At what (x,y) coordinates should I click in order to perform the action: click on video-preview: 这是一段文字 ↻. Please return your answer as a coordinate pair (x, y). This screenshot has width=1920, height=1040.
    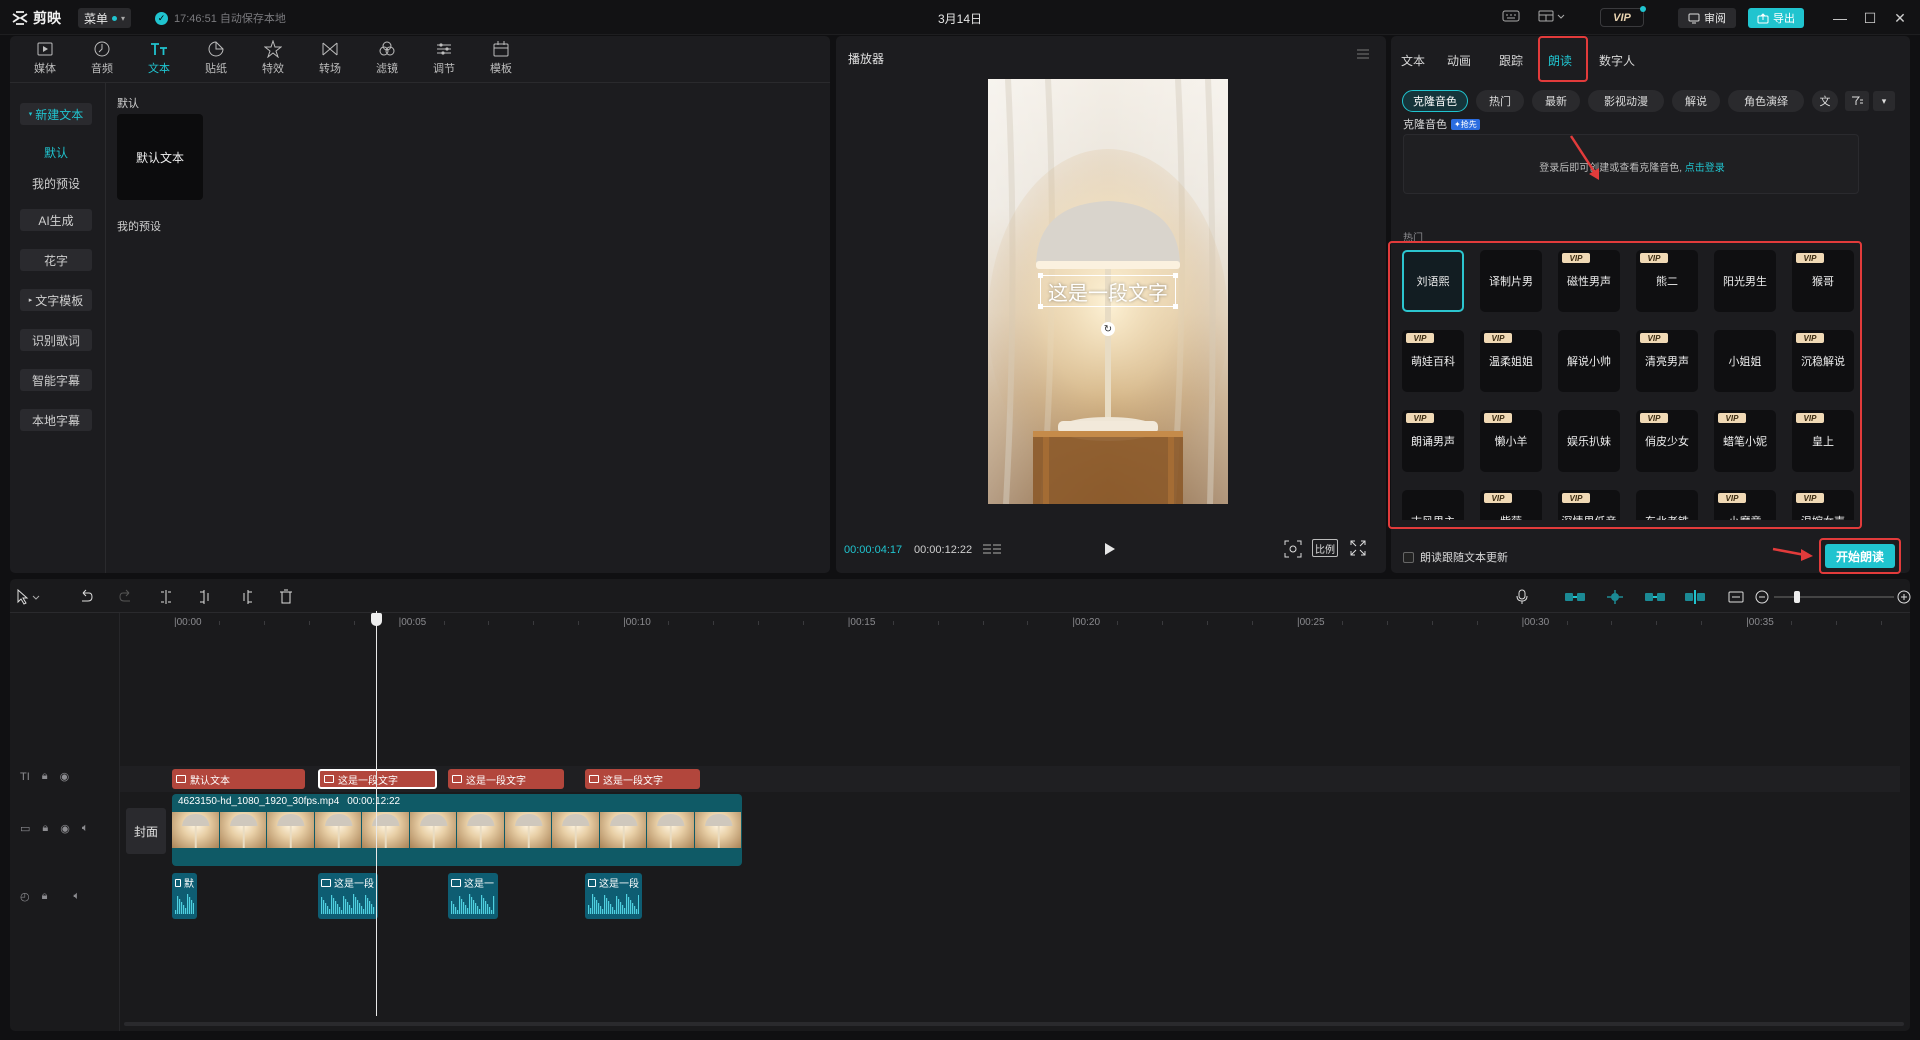
    Looking at the image, I should click on (1108, 291).